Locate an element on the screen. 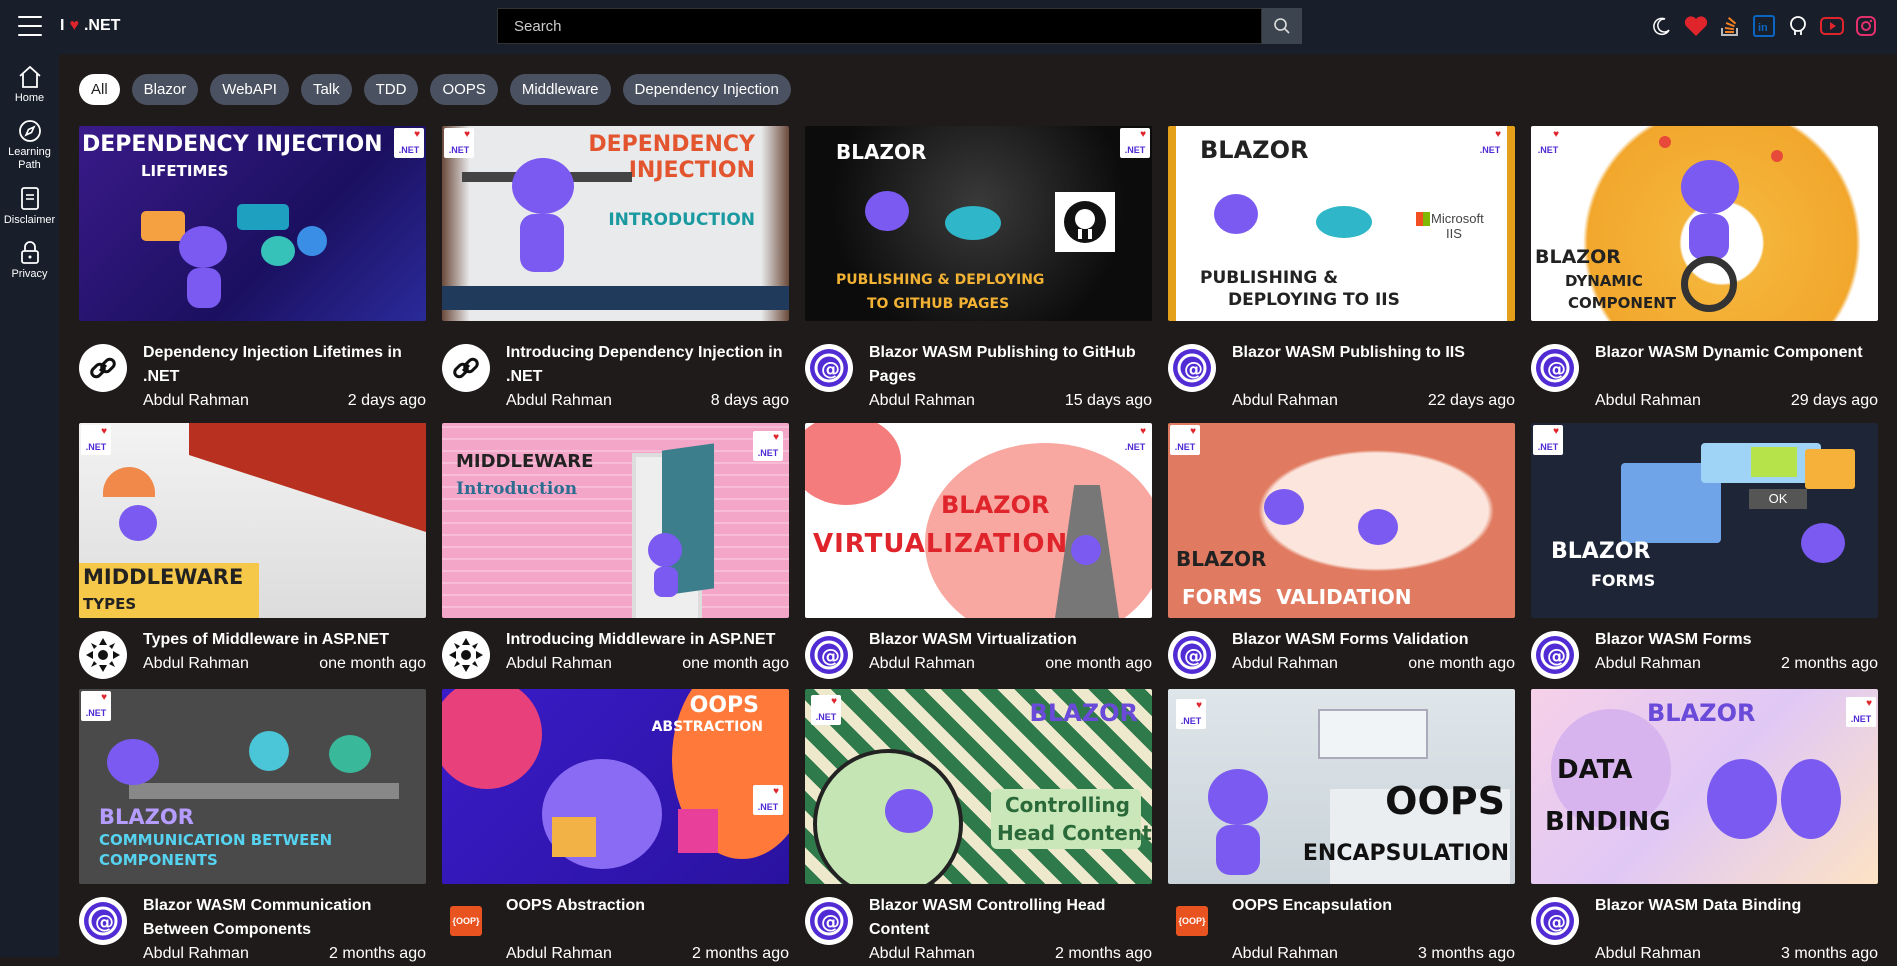 The height and width of the screenshot is (966, 1897). sidebar-item-privacy: Privacy is located at coordinates (29, 260).